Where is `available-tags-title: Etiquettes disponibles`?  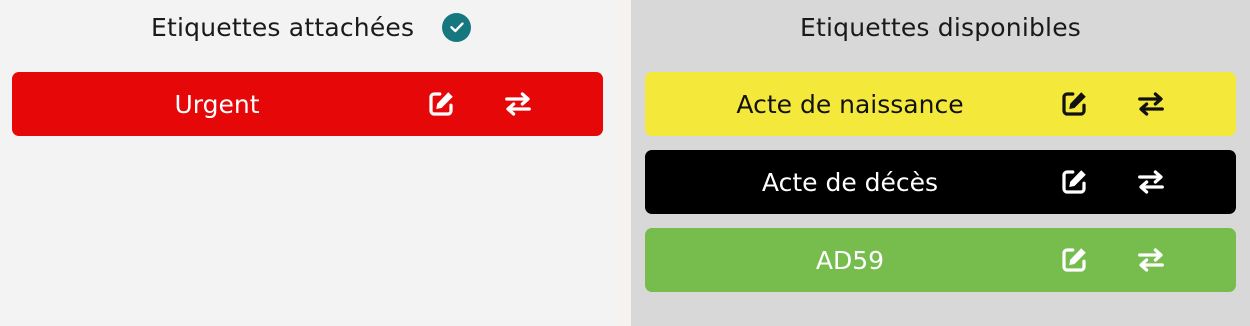
available-tags-title: Etiquettes disponibles is located at coordinates (940, 27).